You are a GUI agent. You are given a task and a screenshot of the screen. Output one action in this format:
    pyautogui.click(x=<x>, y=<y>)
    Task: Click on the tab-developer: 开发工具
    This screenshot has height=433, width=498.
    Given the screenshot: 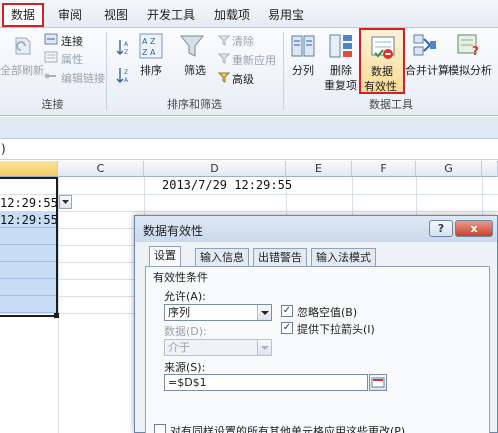 What is the action you would take?
    pyautogui.click(x=171, y=15)
    